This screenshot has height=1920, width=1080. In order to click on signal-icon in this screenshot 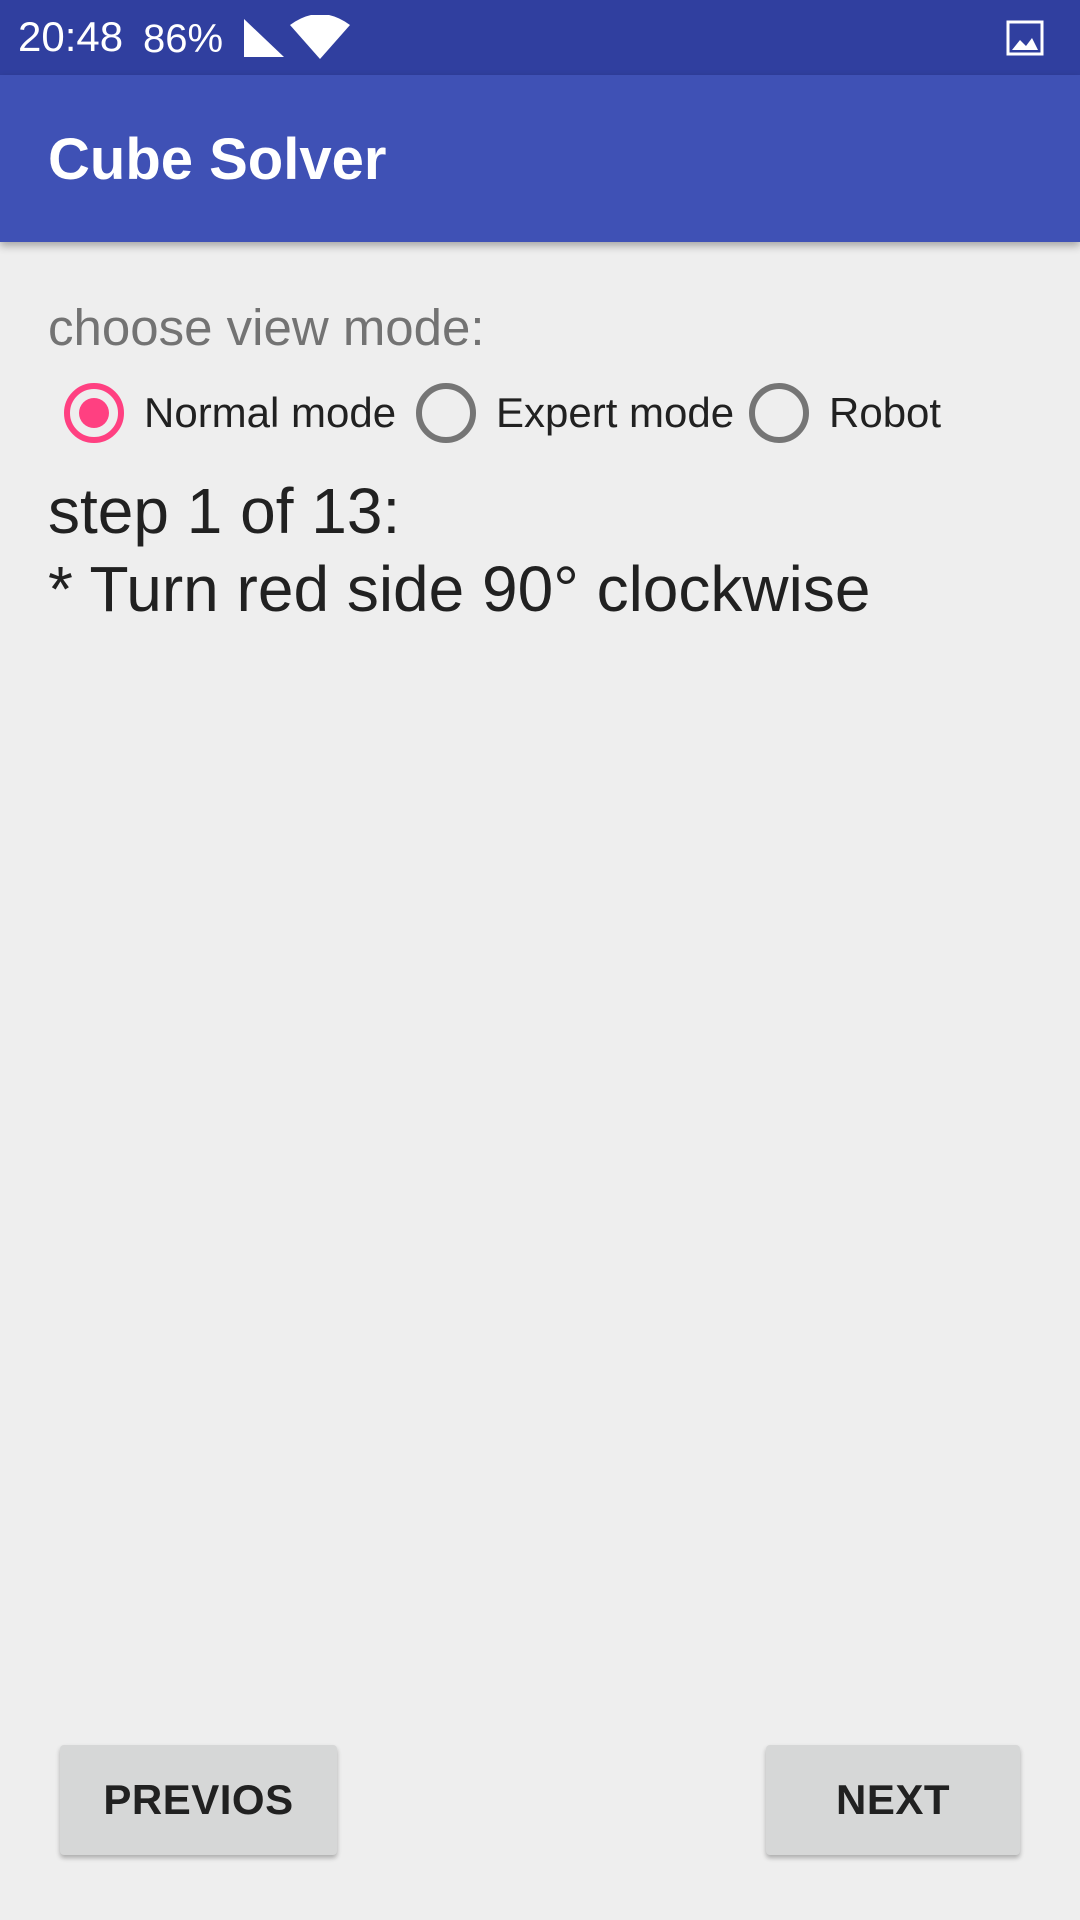, I will do `click(264, 38)`.